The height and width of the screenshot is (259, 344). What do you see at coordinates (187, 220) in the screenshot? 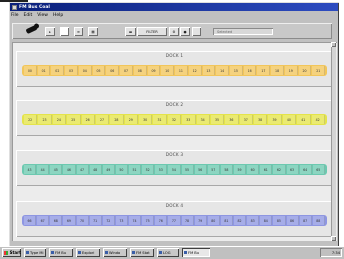
I see `dock-slot: 78` at bounding box center [187, 220].